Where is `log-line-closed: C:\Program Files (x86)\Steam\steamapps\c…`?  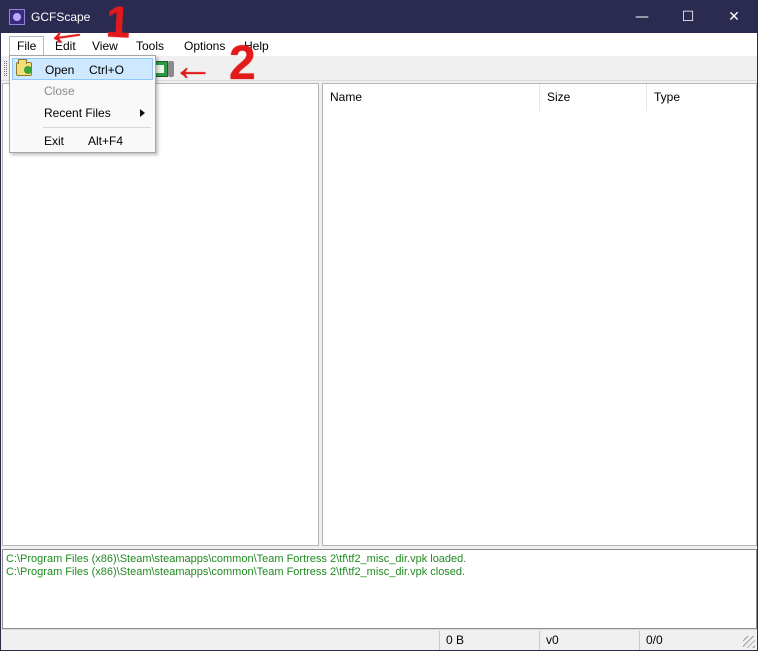 log-line-closed: C:\Program Files (x86)\Steam\steamapps\c… is located at coordinates (236, 572).